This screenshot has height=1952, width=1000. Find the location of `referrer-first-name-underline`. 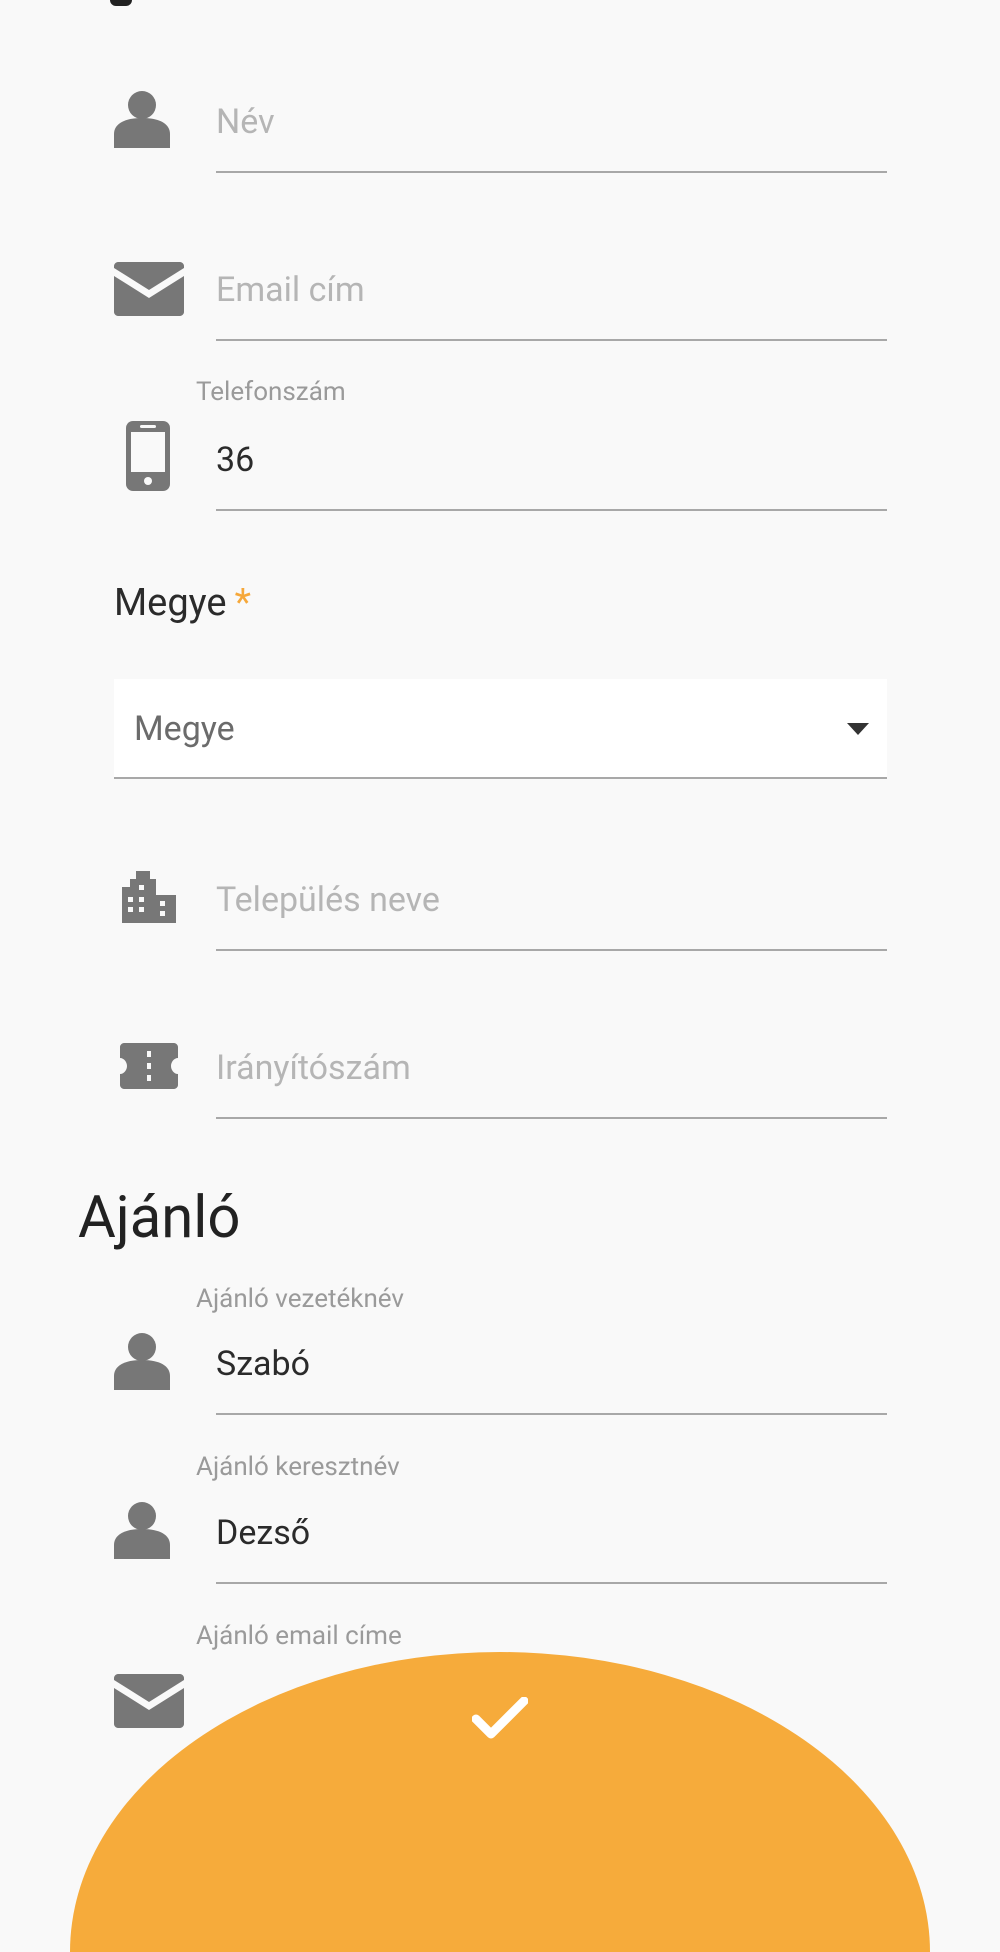

referrer-first-name-underline is located at coordinates (551, 1583).